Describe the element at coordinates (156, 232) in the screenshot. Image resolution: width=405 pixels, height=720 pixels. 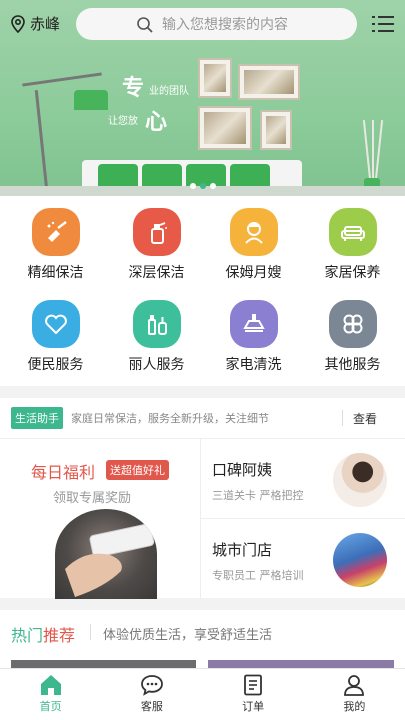
I see `spray-bottle-icon` at that location.